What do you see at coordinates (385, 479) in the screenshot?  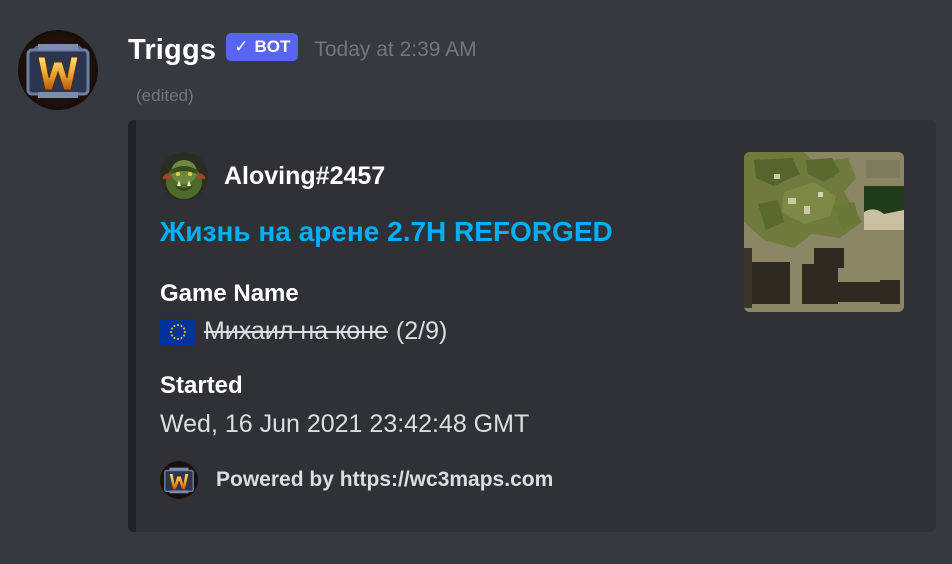 I see `footer-text: Powered by https://wc3maps.com` at bounding box center [385, 479].